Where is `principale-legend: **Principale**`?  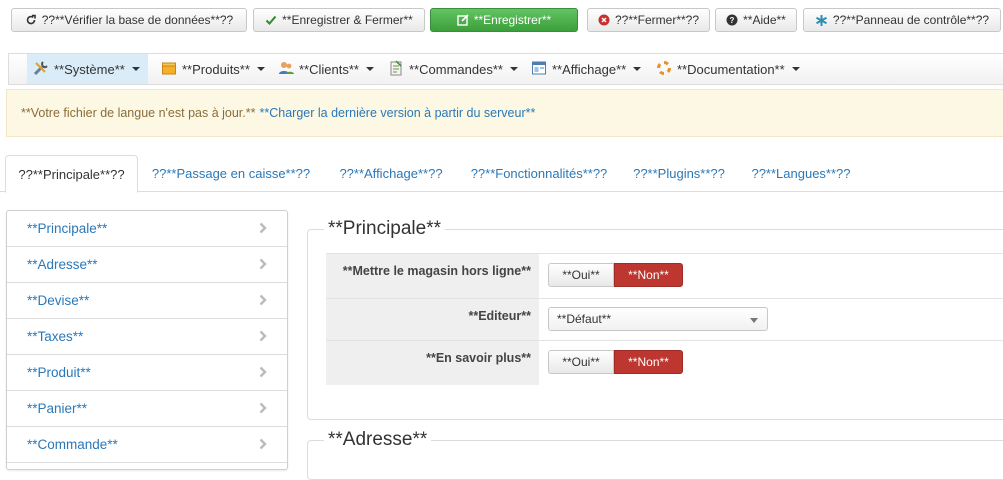
principale-legend: **Principale** is located at coordinates (385, 229).